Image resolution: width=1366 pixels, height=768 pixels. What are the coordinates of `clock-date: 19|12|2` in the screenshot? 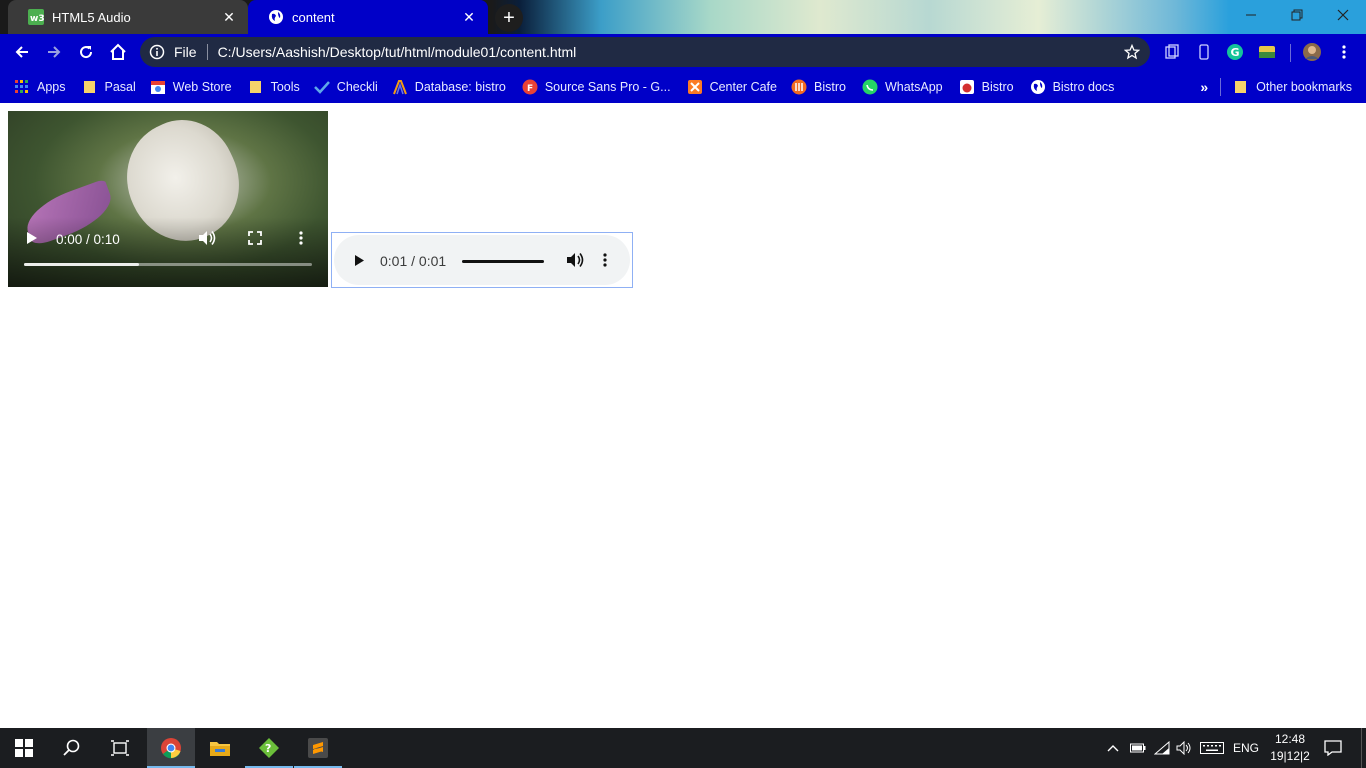 It's located at (1290, 756).